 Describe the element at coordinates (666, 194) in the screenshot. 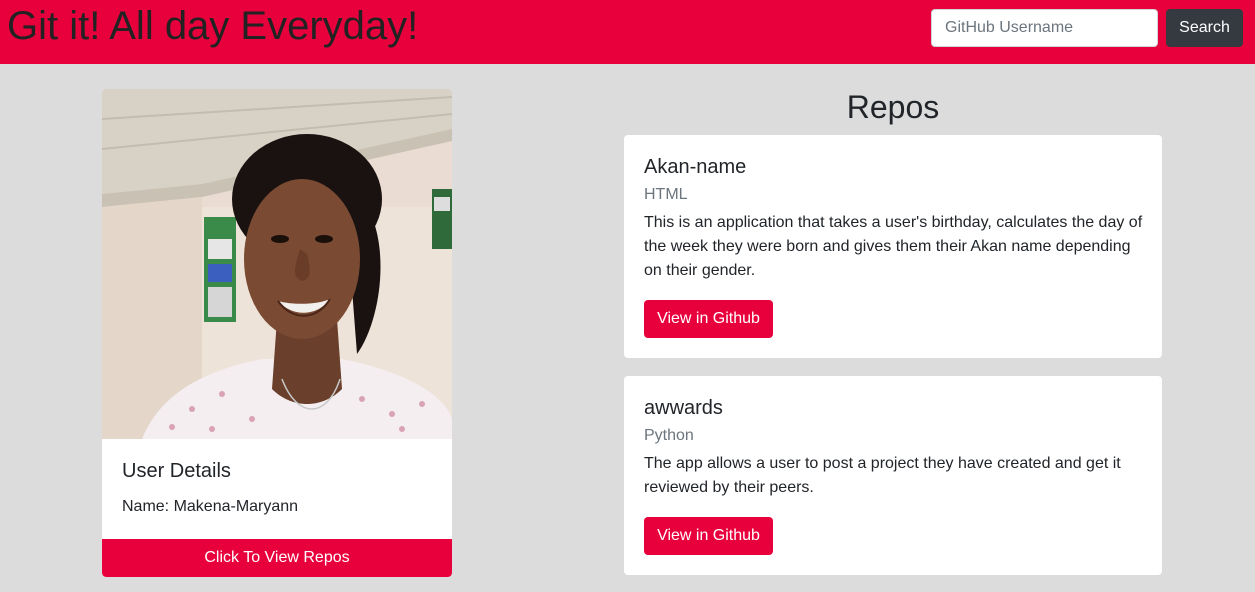

I see `repo-language: HTML` at that location.